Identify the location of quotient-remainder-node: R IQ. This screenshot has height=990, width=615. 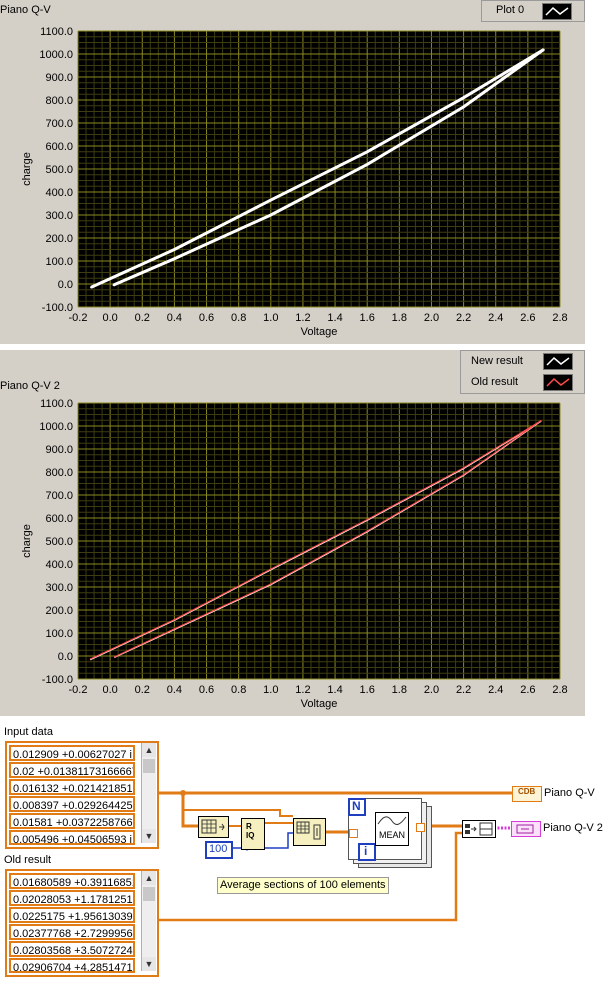
(253, 834).